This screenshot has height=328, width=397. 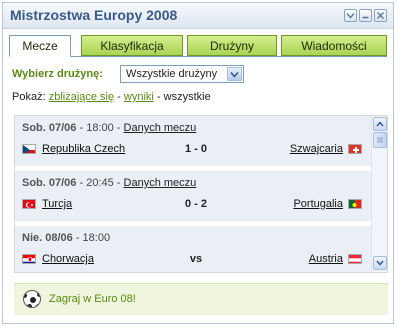 I want to click on away-team-name: Szwajcaria, so click(x=316, y=149).